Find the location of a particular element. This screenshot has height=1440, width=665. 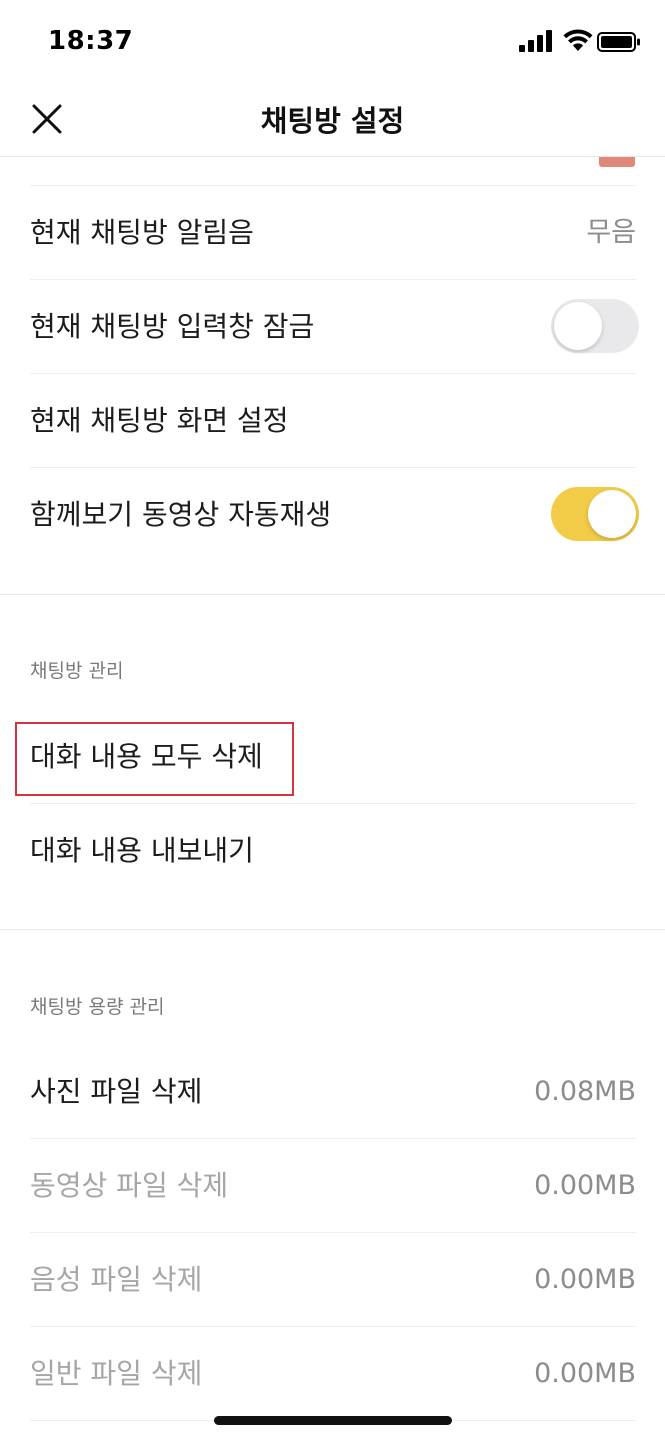

status-bar: 18:37 is located at coordinates (332, 40).